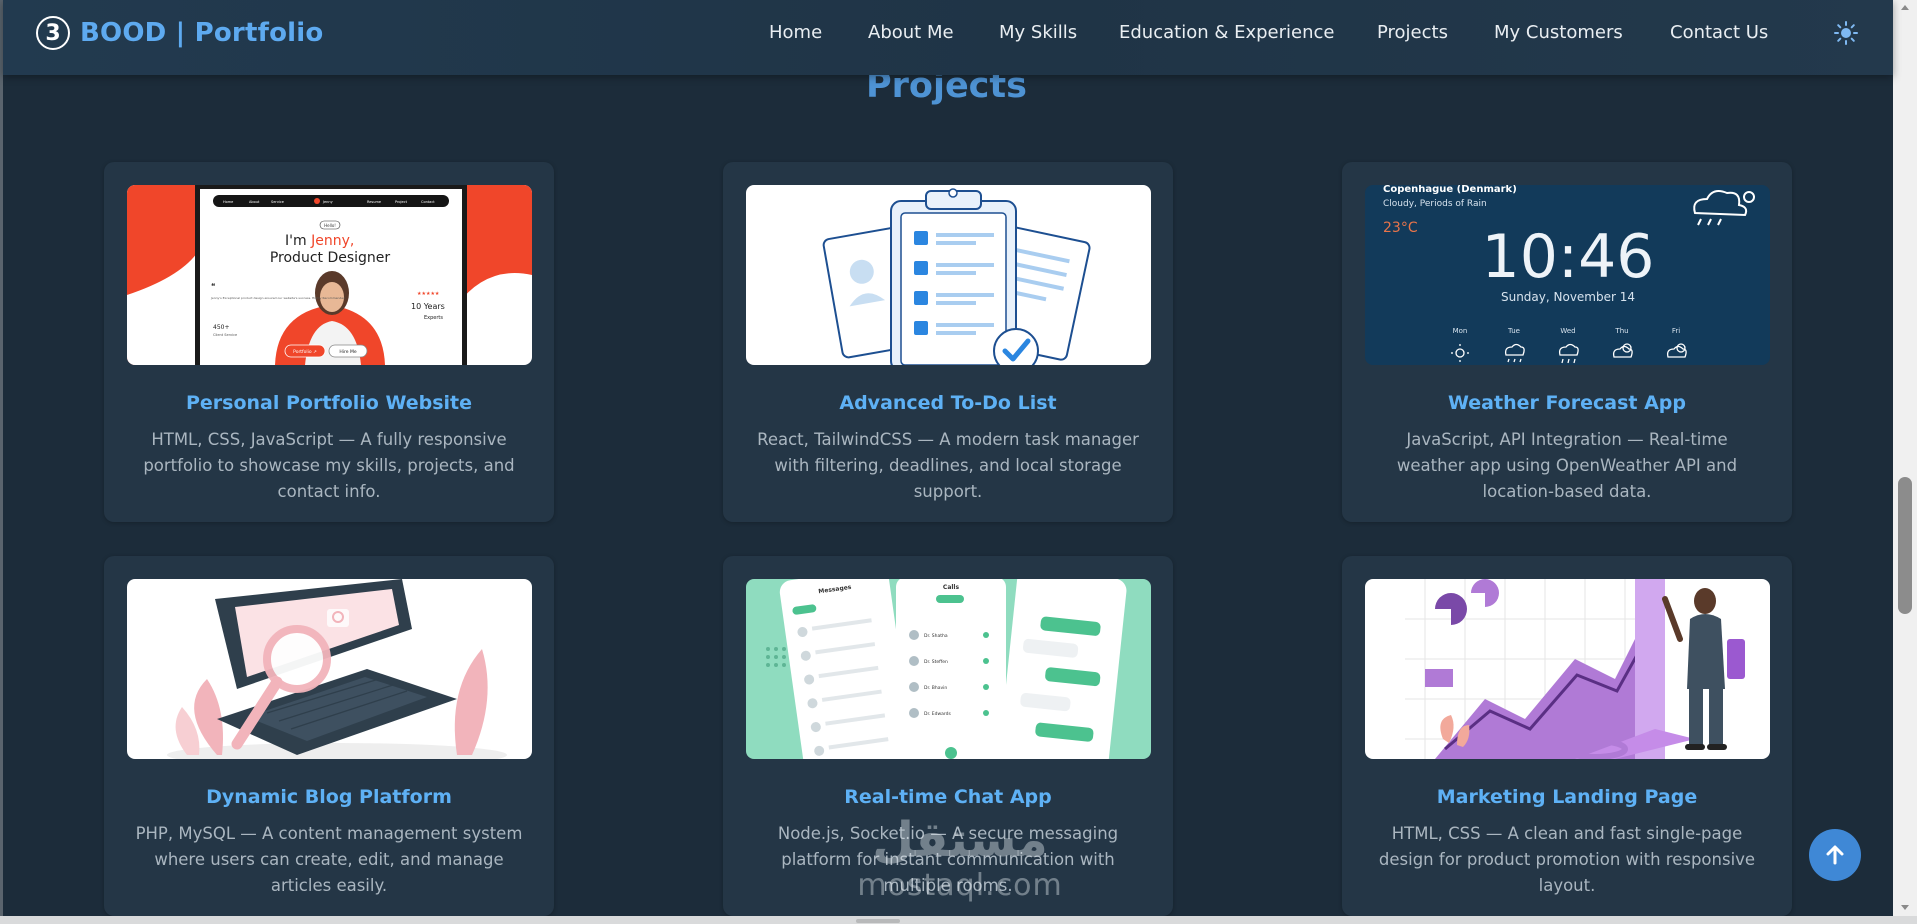 The width and height of the screenshot is (1917, 924). I want to click on brand-text: BOOD | Portfolio, so click(202, 33).